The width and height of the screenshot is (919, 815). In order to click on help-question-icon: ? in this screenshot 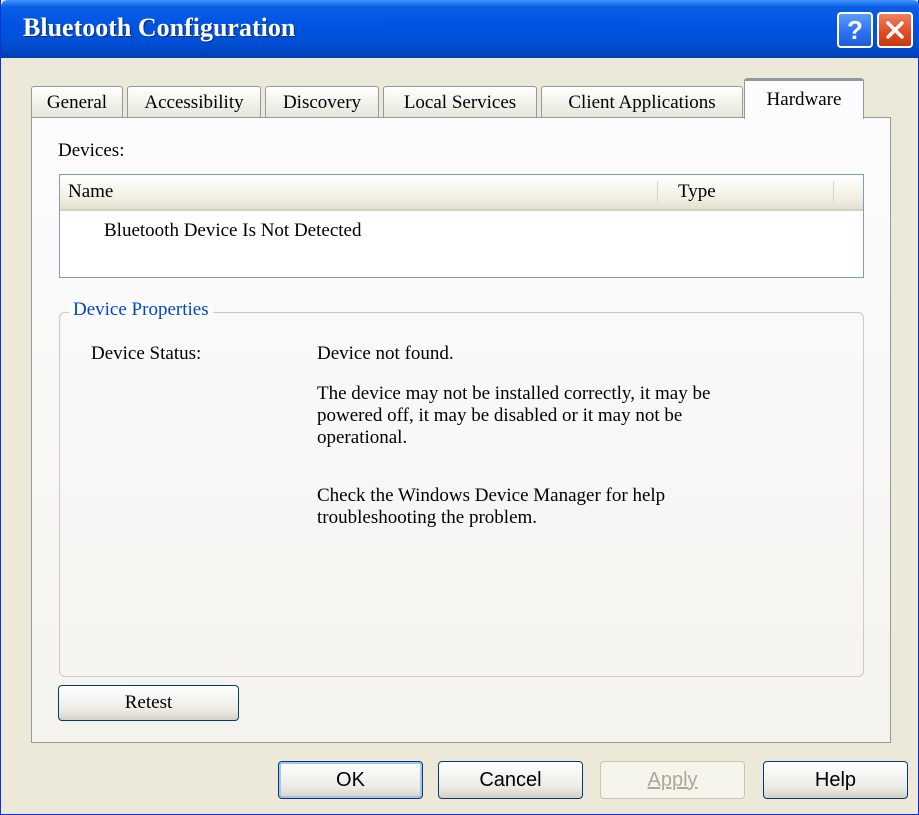, I will do `click(855, 30)`.